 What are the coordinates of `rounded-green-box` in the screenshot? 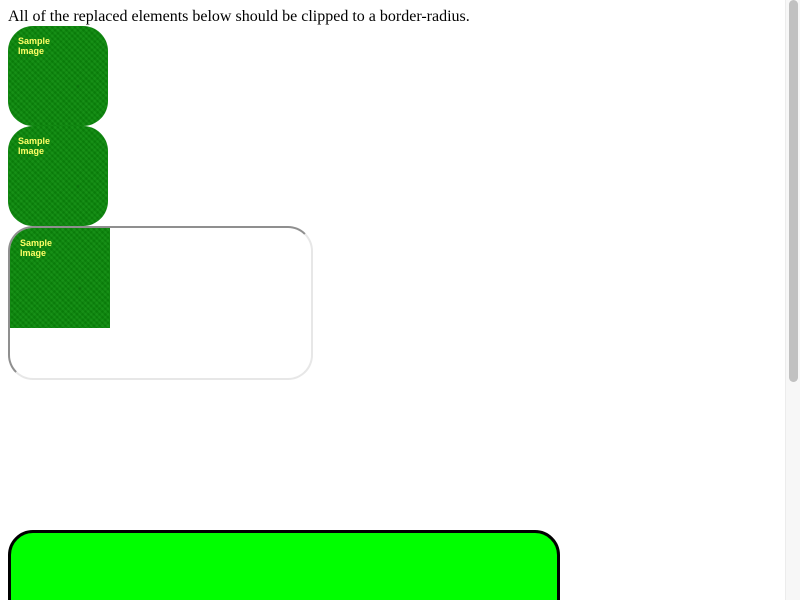 It's located at (284, 565).